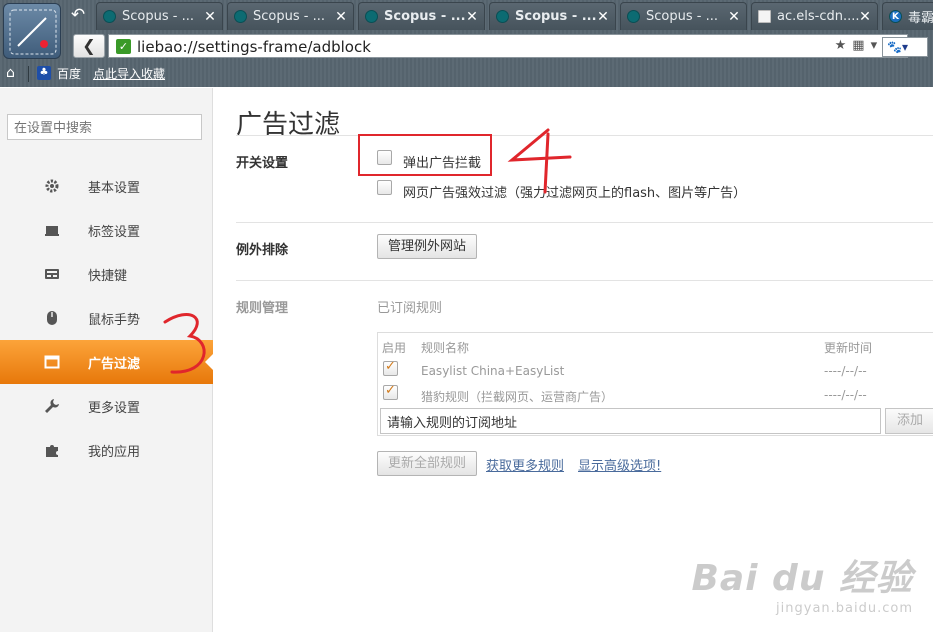  What do you see at coordinates (262, 308) in the screenshot?
I see `rules-section-label: 规则管理` at bounding box center [262, 308].